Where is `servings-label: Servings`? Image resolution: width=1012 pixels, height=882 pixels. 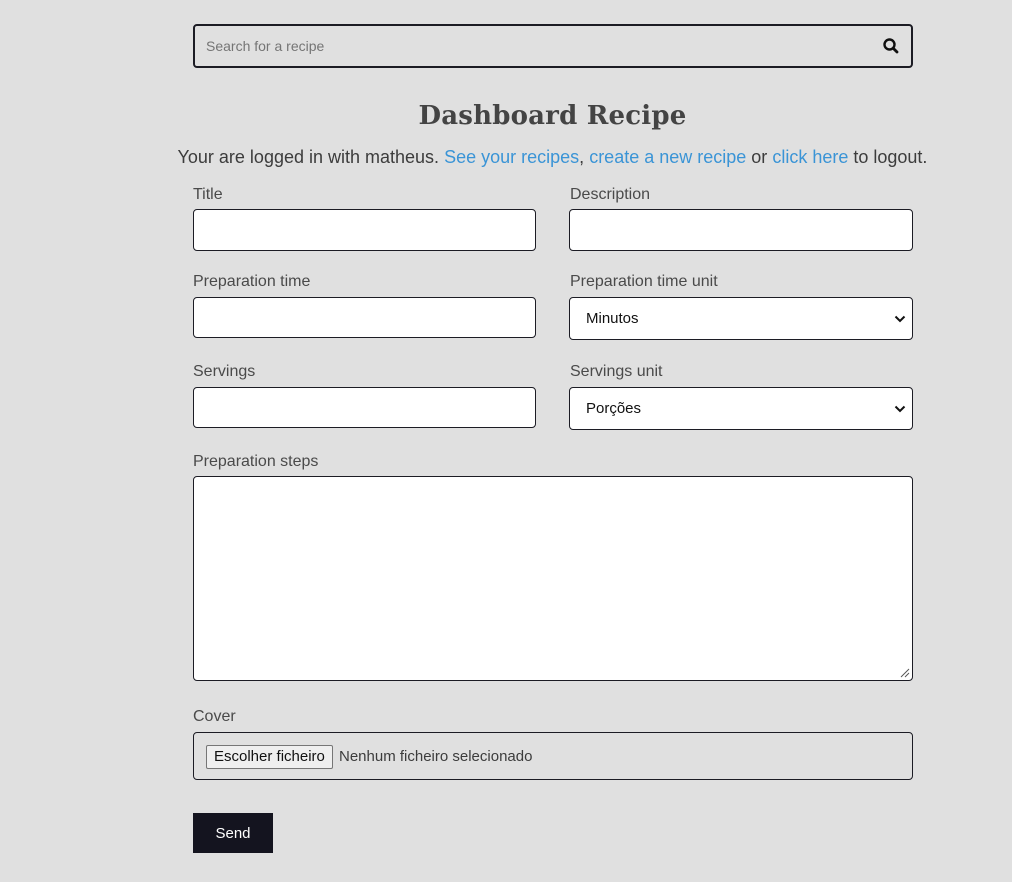 servings-label: Servings is located at coordinates (224, 371).